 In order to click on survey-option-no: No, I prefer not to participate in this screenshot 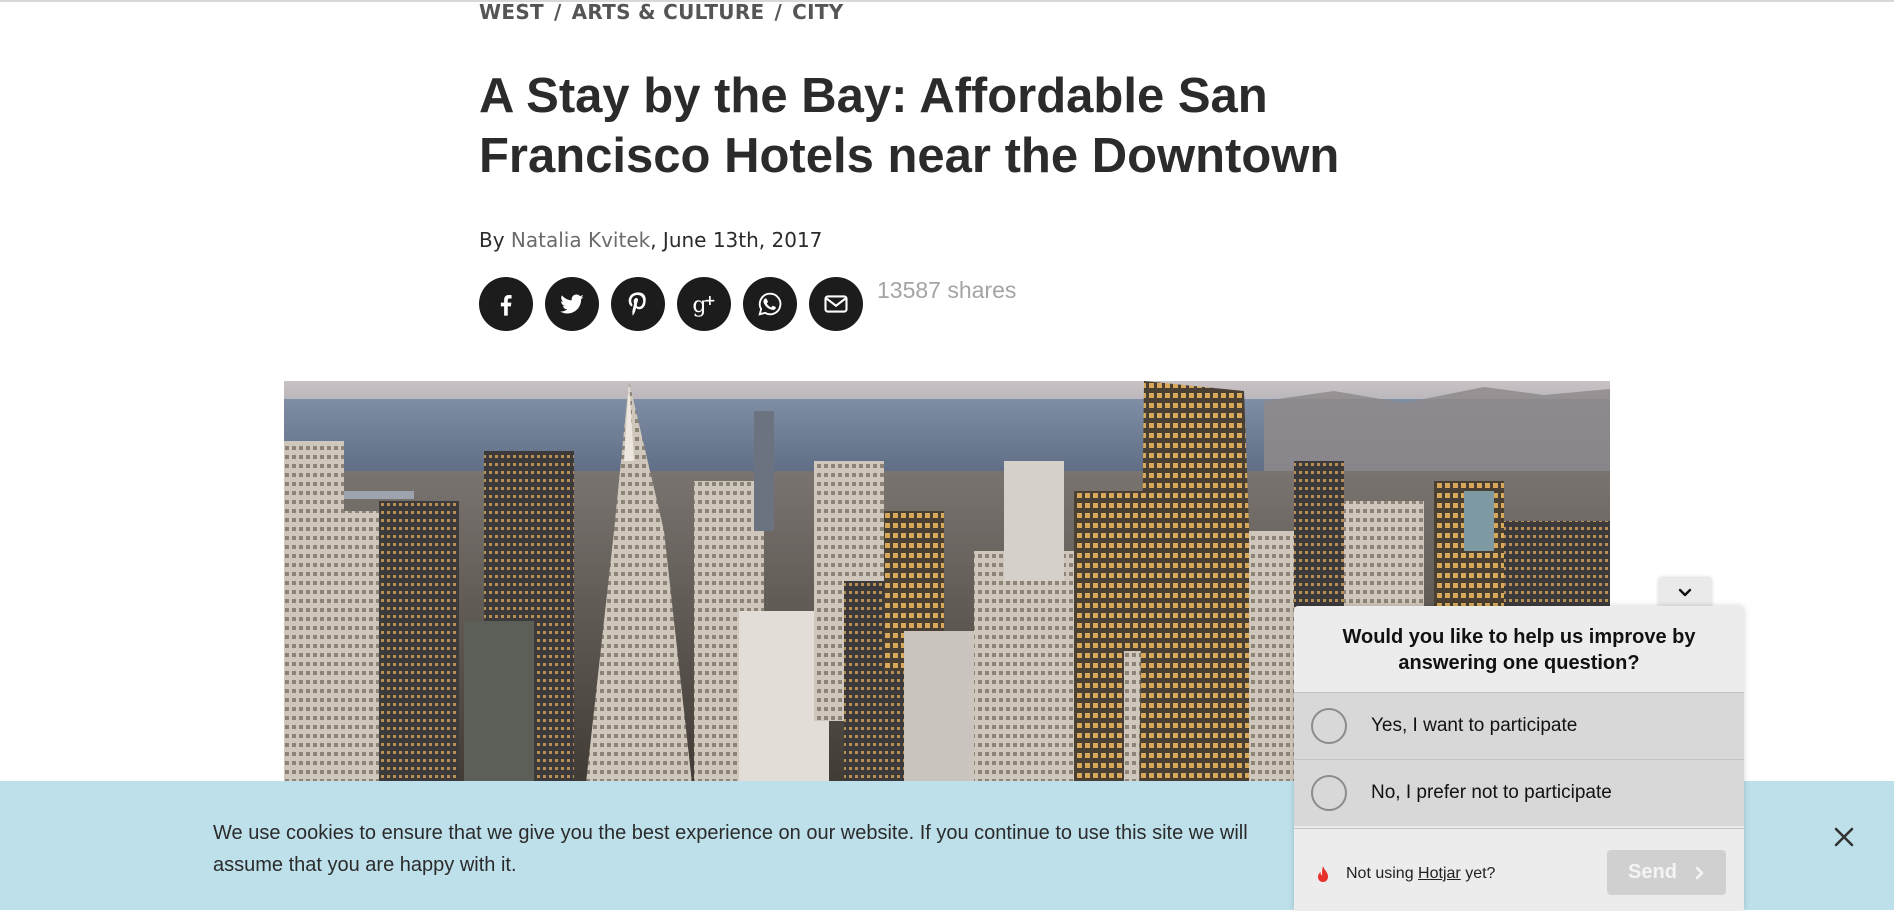, I will do `click(1519, 792)`.